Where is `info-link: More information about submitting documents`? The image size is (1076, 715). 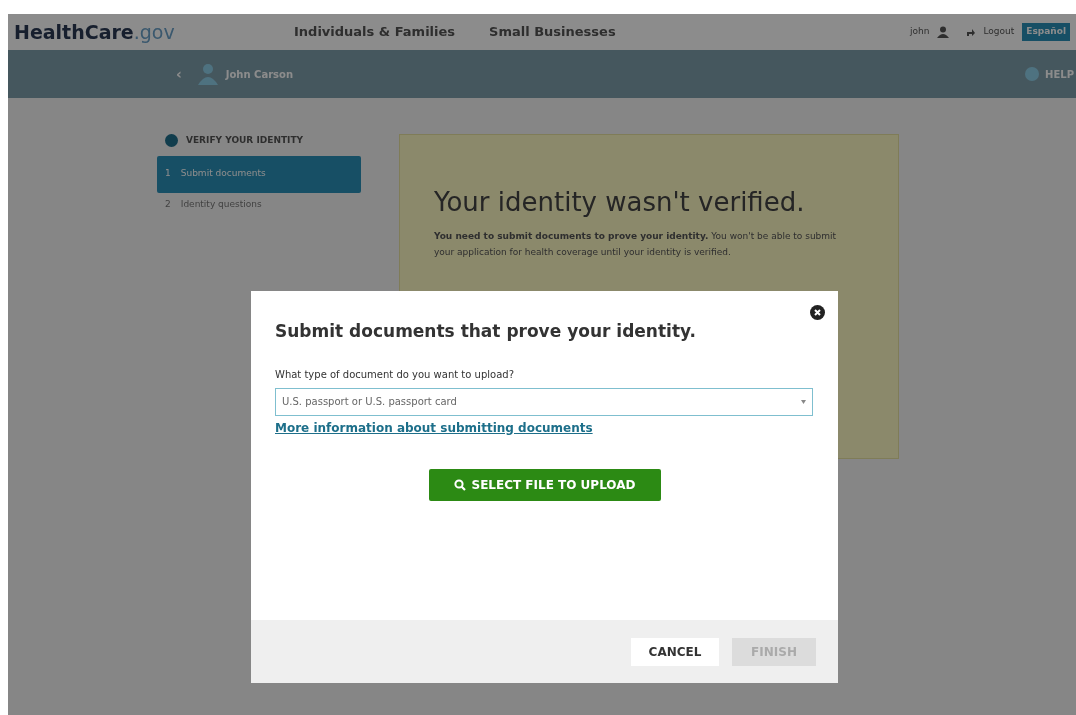 info-link: More information about submitting documents is located at coordinates (434, 427).